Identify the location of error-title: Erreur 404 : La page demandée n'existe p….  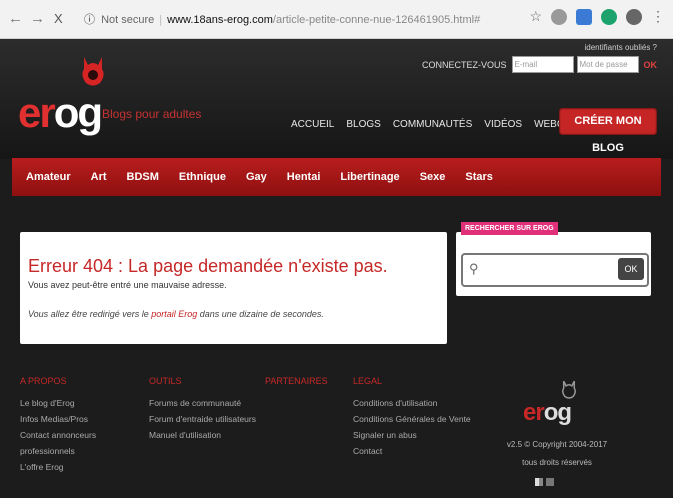
(208, 266).